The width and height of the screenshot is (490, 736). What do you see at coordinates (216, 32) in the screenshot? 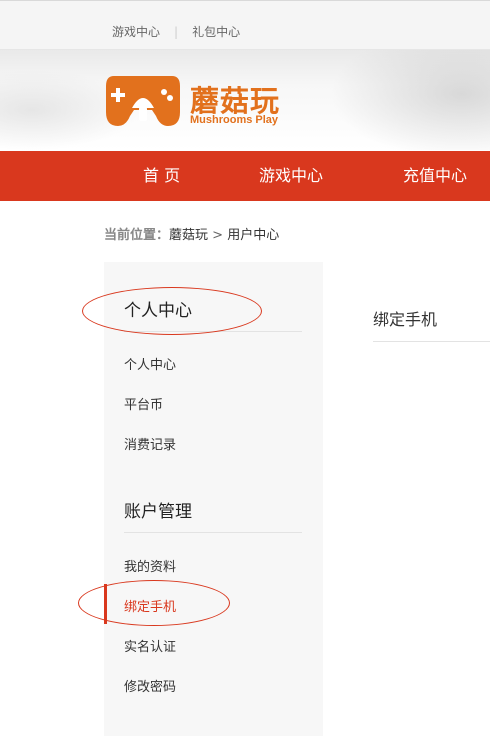
I see `top-link-gift-center: 礼包中心` at bounding box center [216, 32].